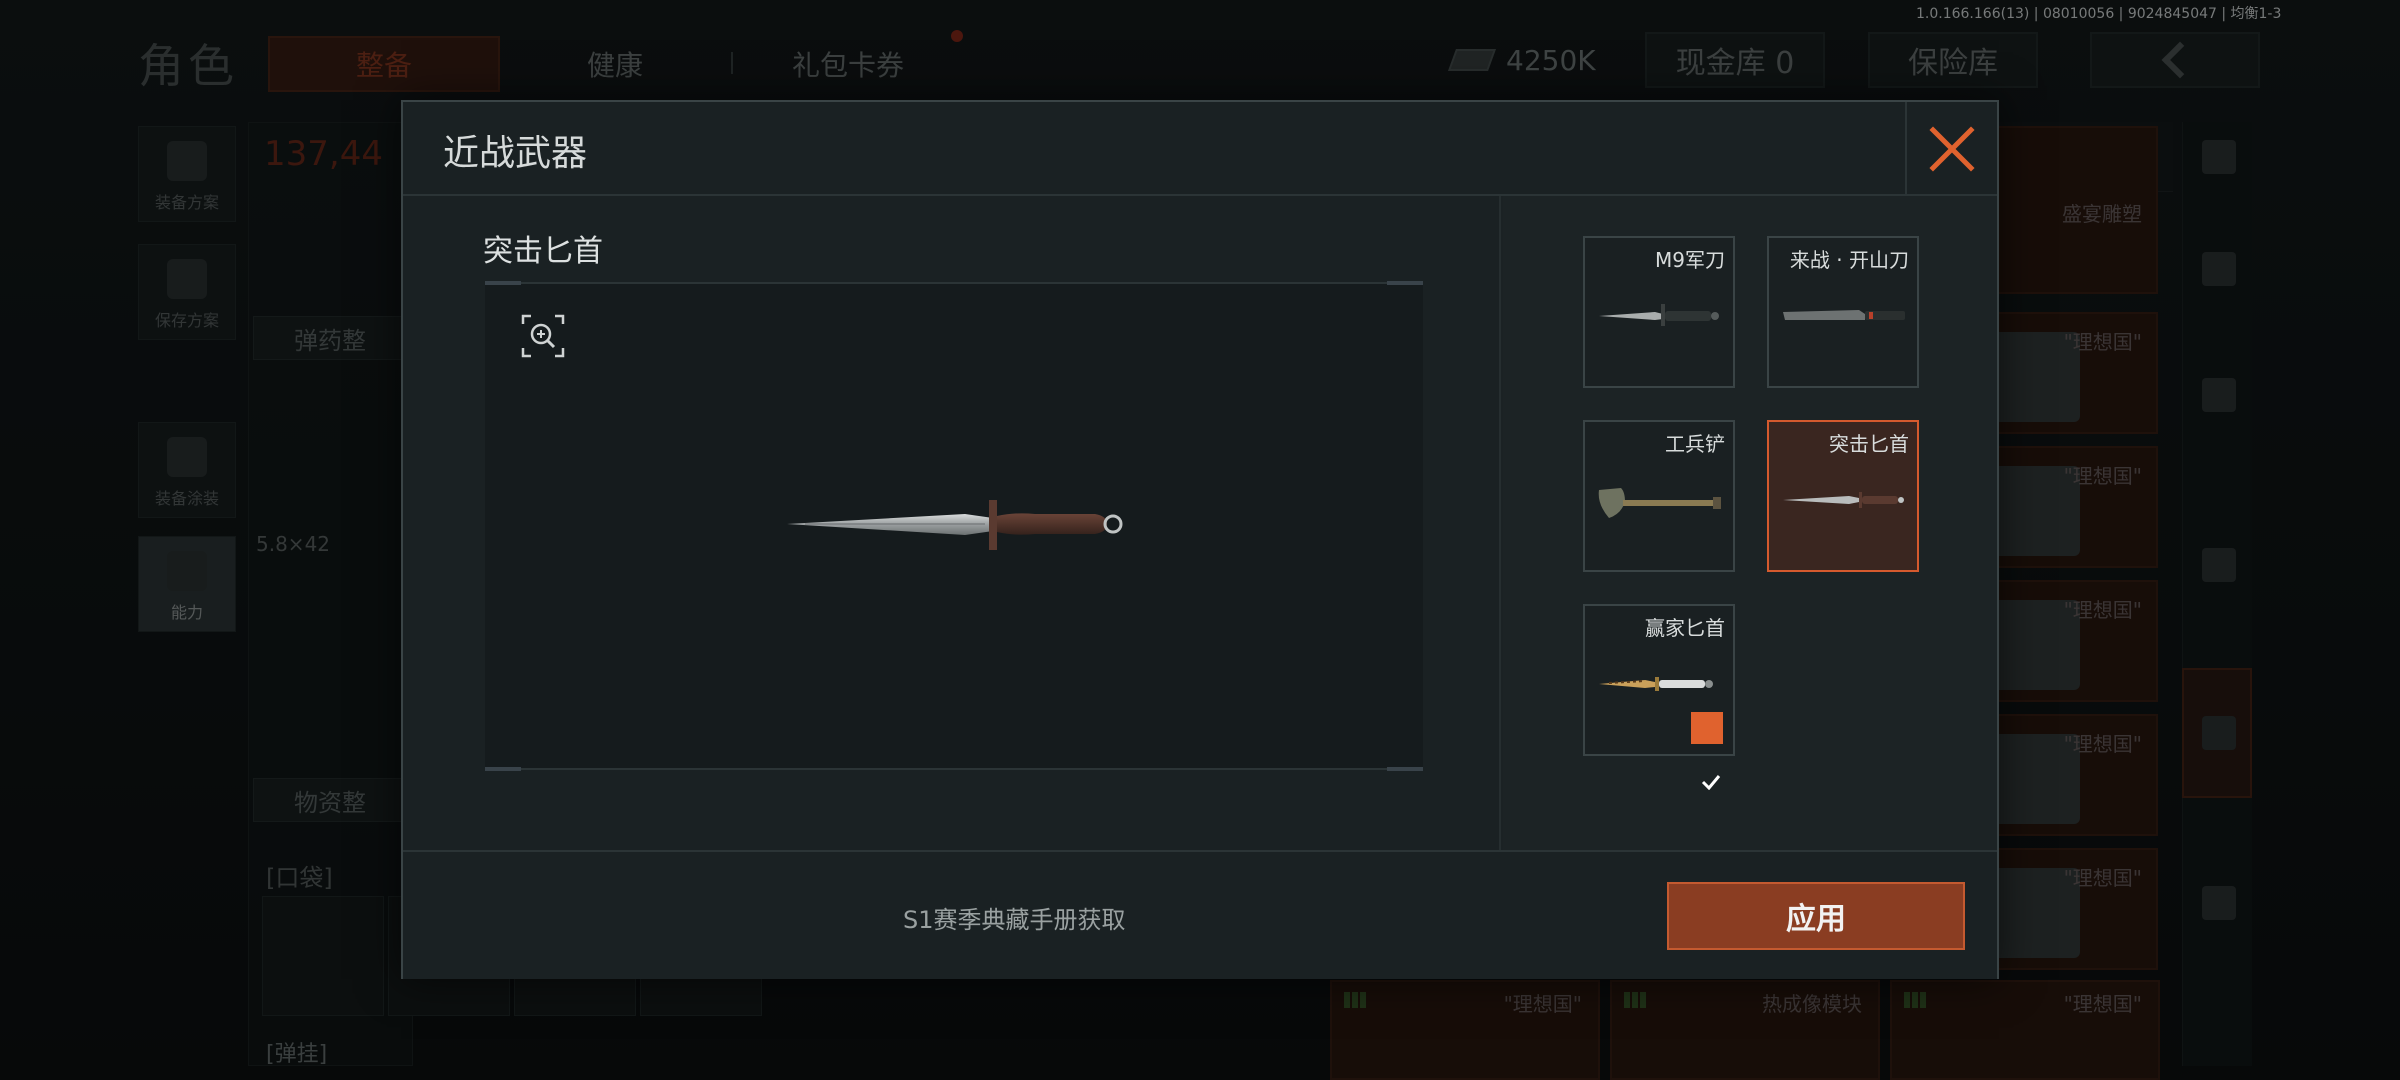 The image size is (2400, 1080). What do you see at coordinates (1656, 684) in the screenshot?
I see `winner-dagger-icon` at bounding box center [1656, 684].